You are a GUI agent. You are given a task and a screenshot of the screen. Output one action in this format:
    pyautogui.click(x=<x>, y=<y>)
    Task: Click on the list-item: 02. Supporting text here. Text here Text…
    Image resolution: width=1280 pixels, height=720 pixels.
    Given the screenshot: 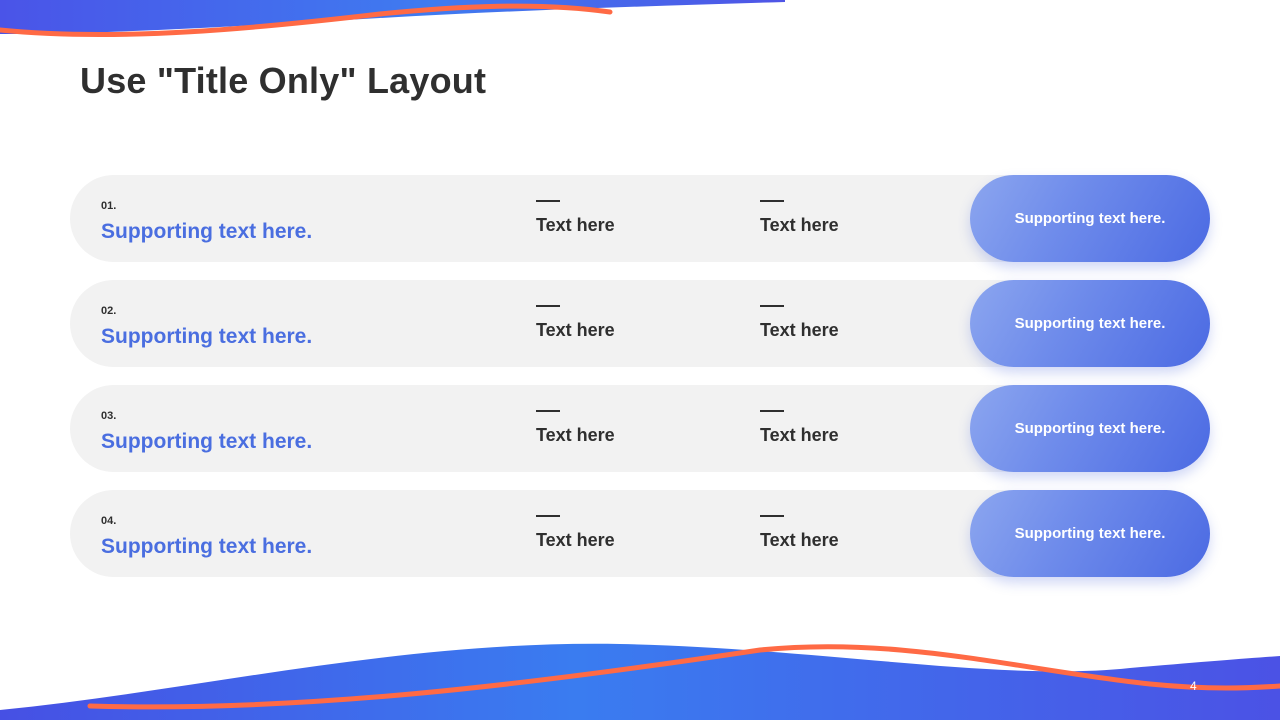 What is the action you would take?
    pyautogui.click(x=640, y=323)
    